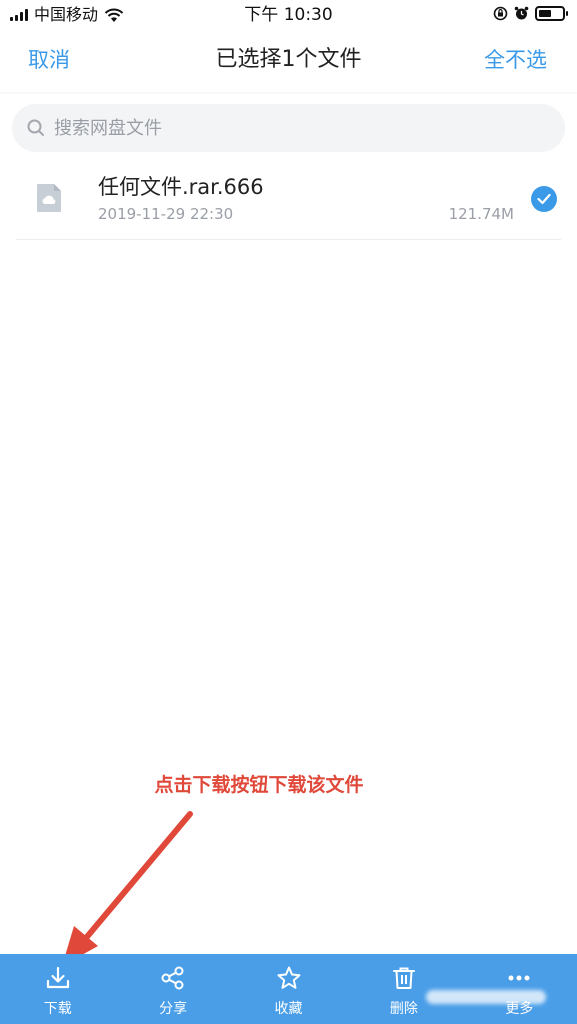 This screenshot has height=1024, width=577. What do you see at coordinates (259, 785) in the screenshot?
I see `instruction-annotation: 点击下载按钮下载该文件` at bounding box center [259, 785].